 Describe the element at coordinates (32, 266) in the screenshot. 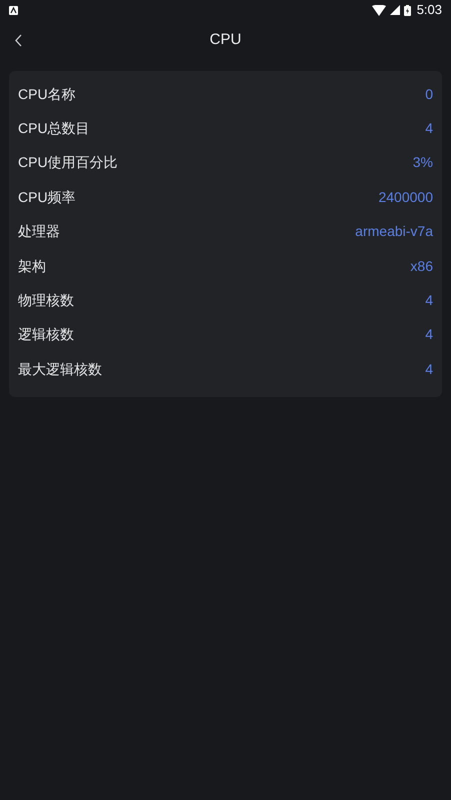

I see `info-label: 架构` at that location.